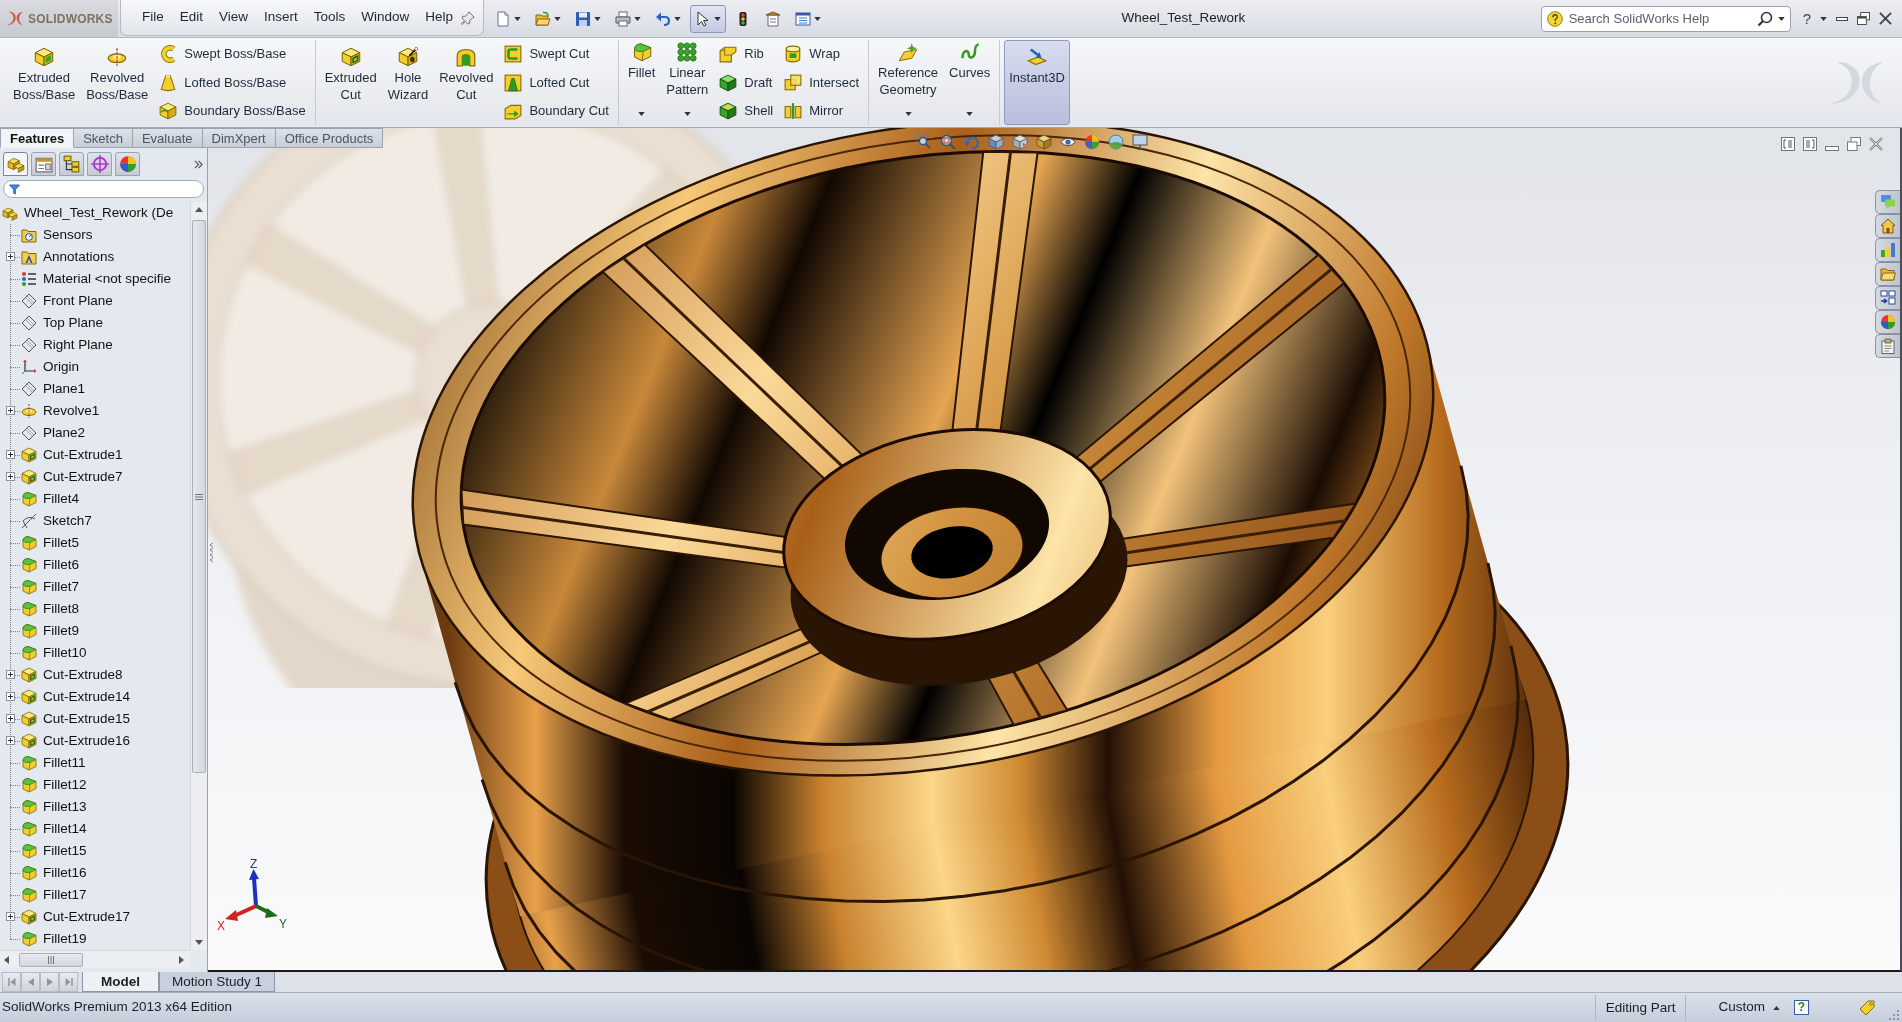 The height and width of the screenshot is (1022, 1902). Describe the element at coordinates (556, 54) in the screenshot. I see `ribbon-button: Swept Cut` at that location.